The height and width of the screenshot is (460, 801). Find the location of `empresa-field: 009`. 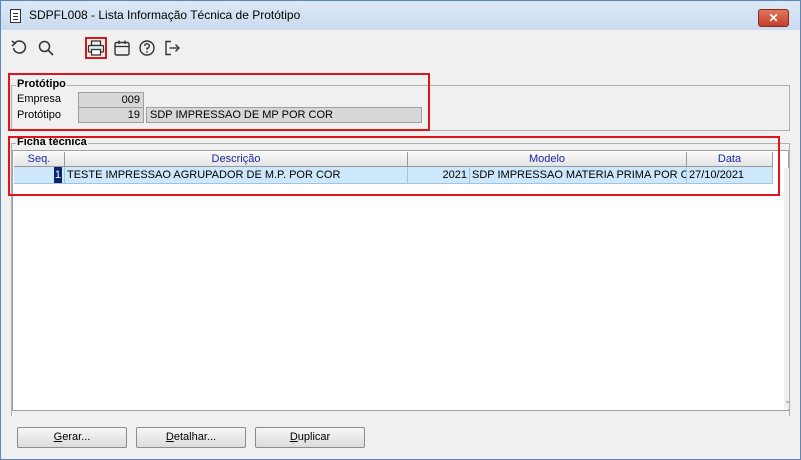

empresa-field: 009 is located at coordinates (111, 100).